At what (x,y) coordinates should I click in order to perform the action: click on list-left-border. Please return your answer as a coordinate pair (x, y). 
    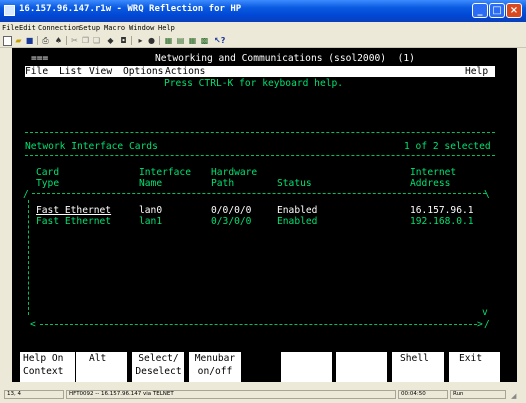
    Looking at the image, I should click on (28, 257).